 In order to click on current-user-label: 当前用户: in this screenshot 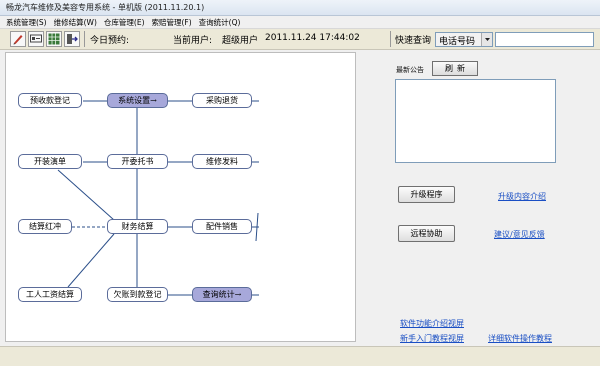, I will do `click(193, 41)`.